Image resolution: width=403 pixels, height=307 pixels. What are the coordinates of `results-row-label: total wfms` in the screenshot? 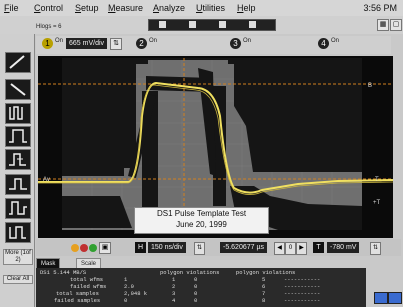 It's located at (87, 279).